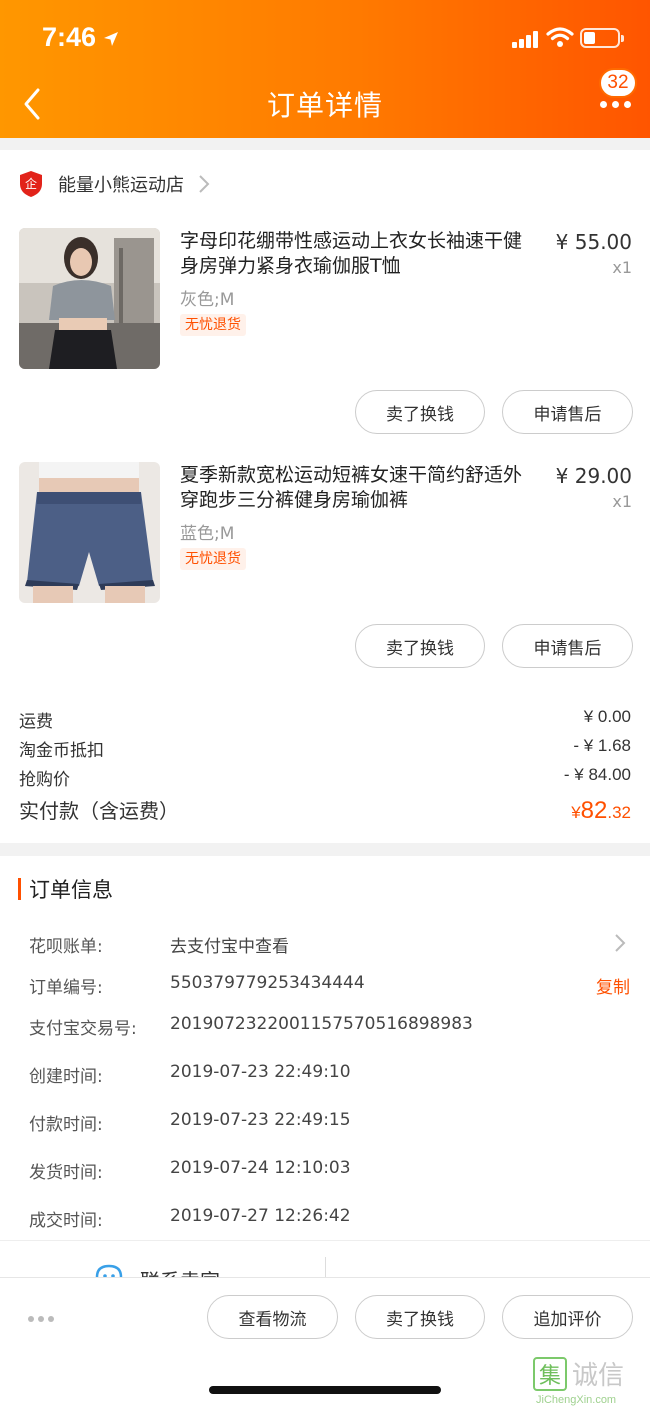 This screenshot has width=650, height=1406. What do you see at coordinates (36, 722) in the screenshot?
I see `shipping-label: 运费` at bounding box center [36, 722].